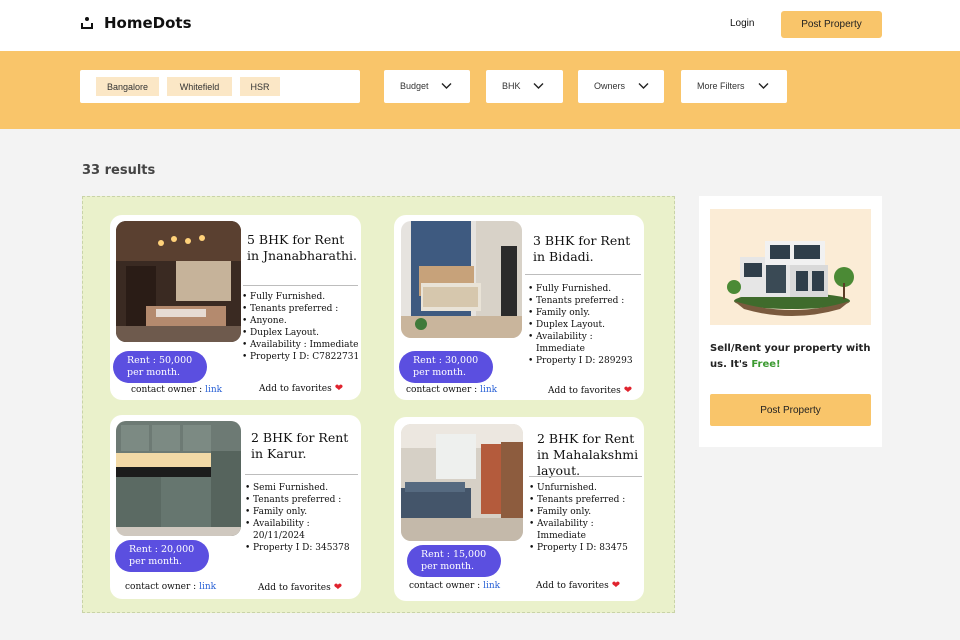 The height and width of the screenshot is (640, 960). I want to click on rent-badge: Rent : 30,000 per month., so click(446, 367).